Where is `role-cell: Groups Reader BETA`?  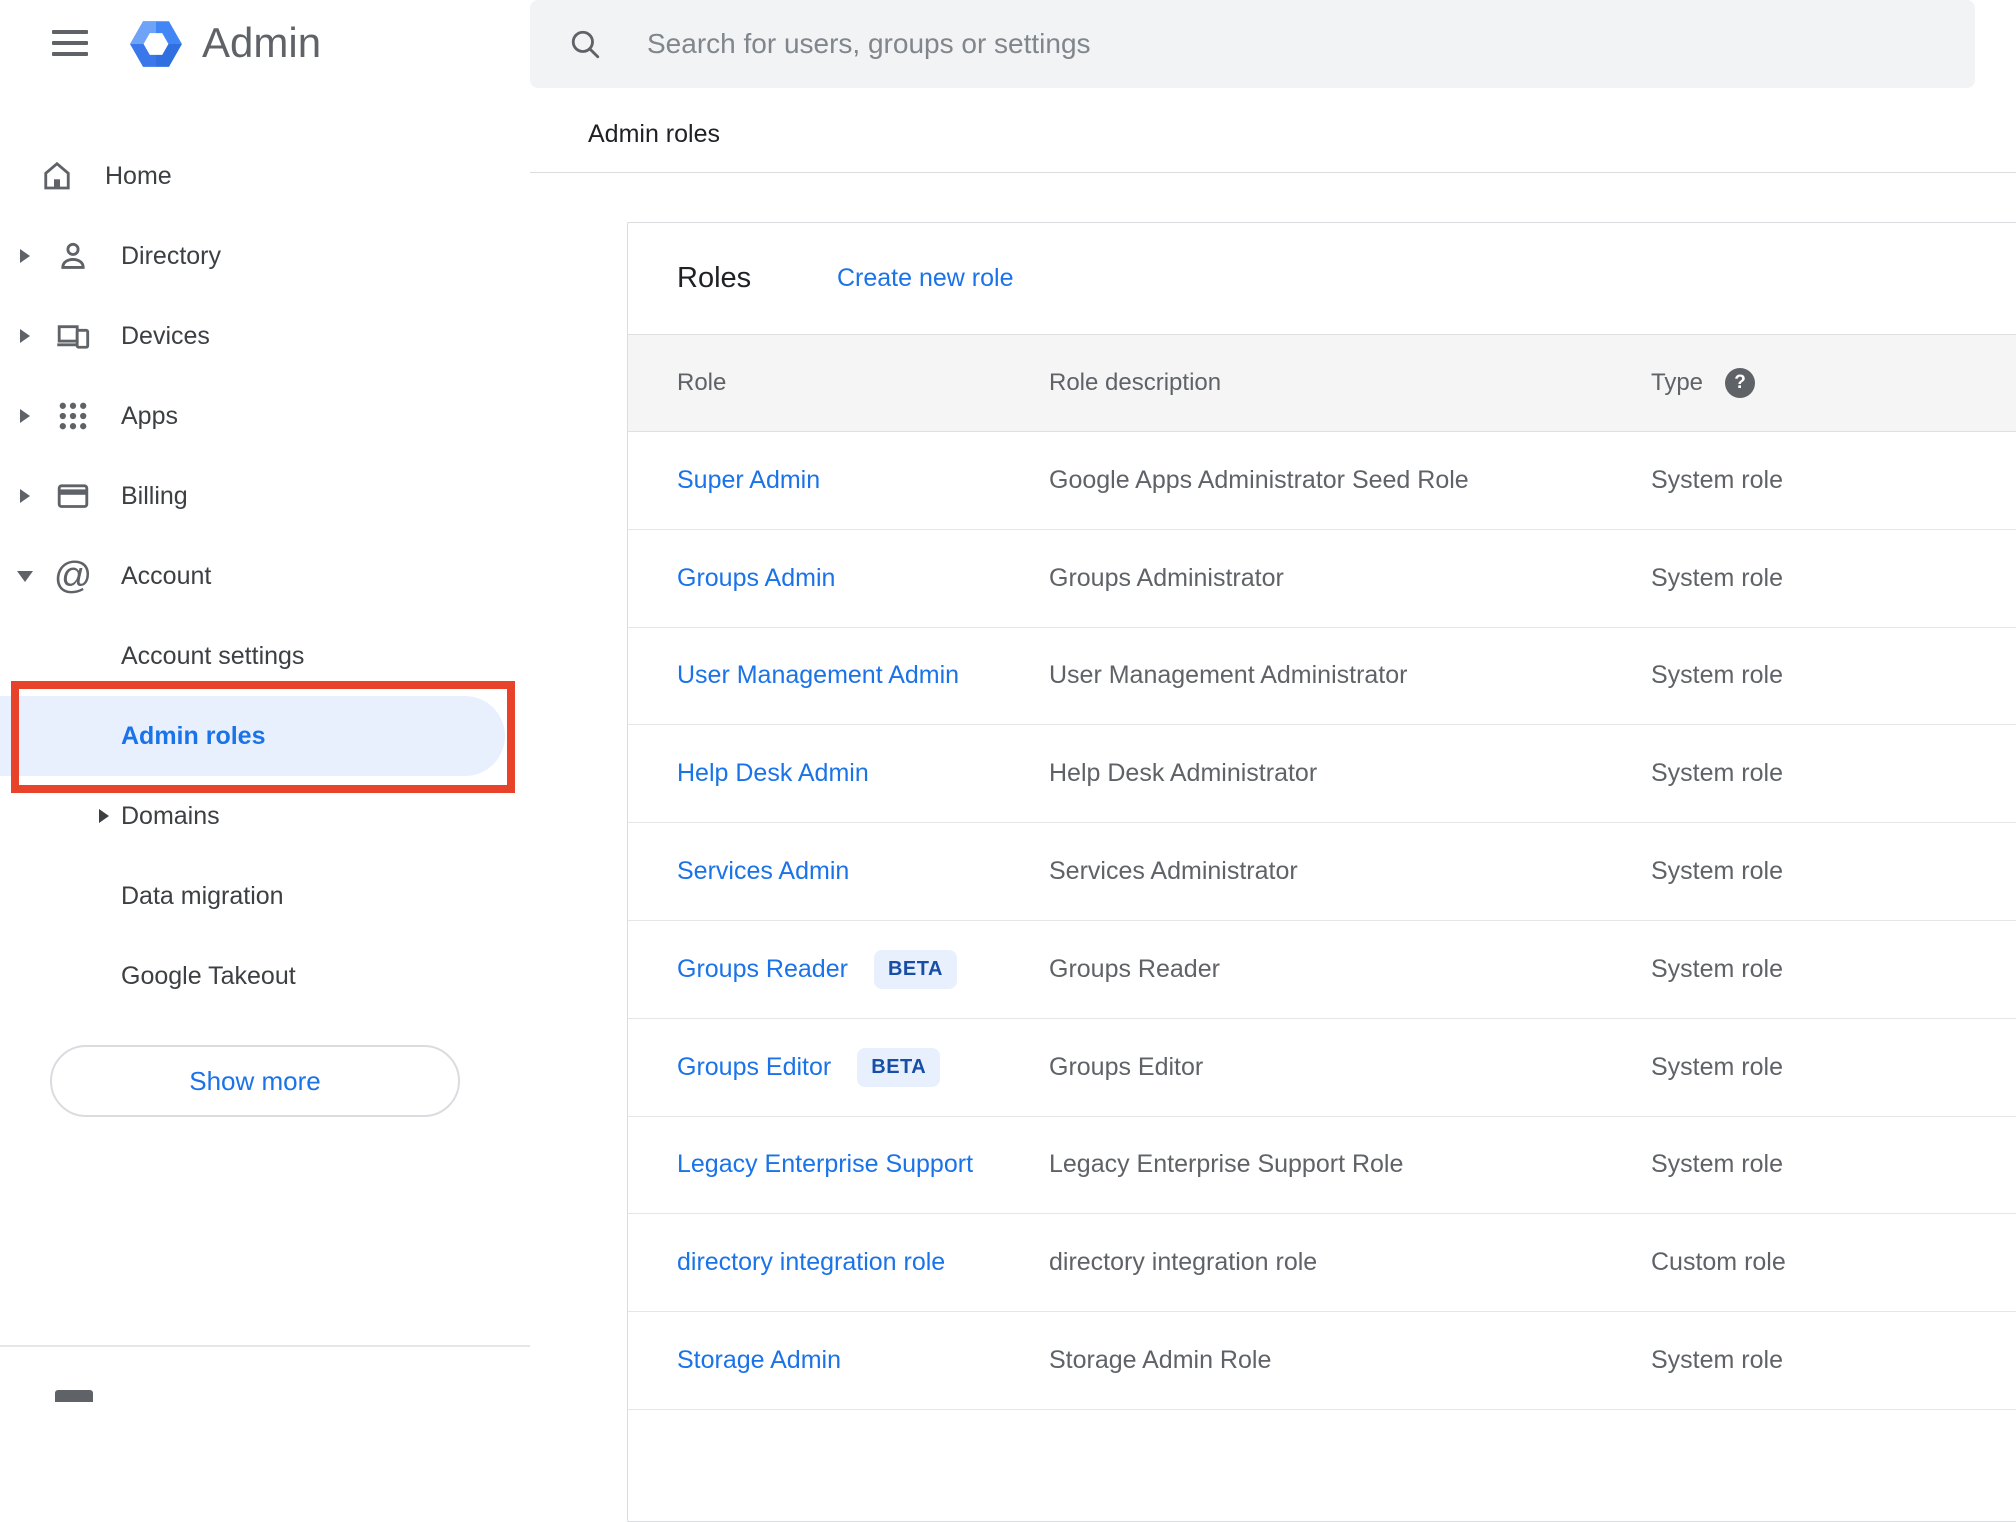
role-cell: Groups Reader BETA is located at coordinates (817, 969).